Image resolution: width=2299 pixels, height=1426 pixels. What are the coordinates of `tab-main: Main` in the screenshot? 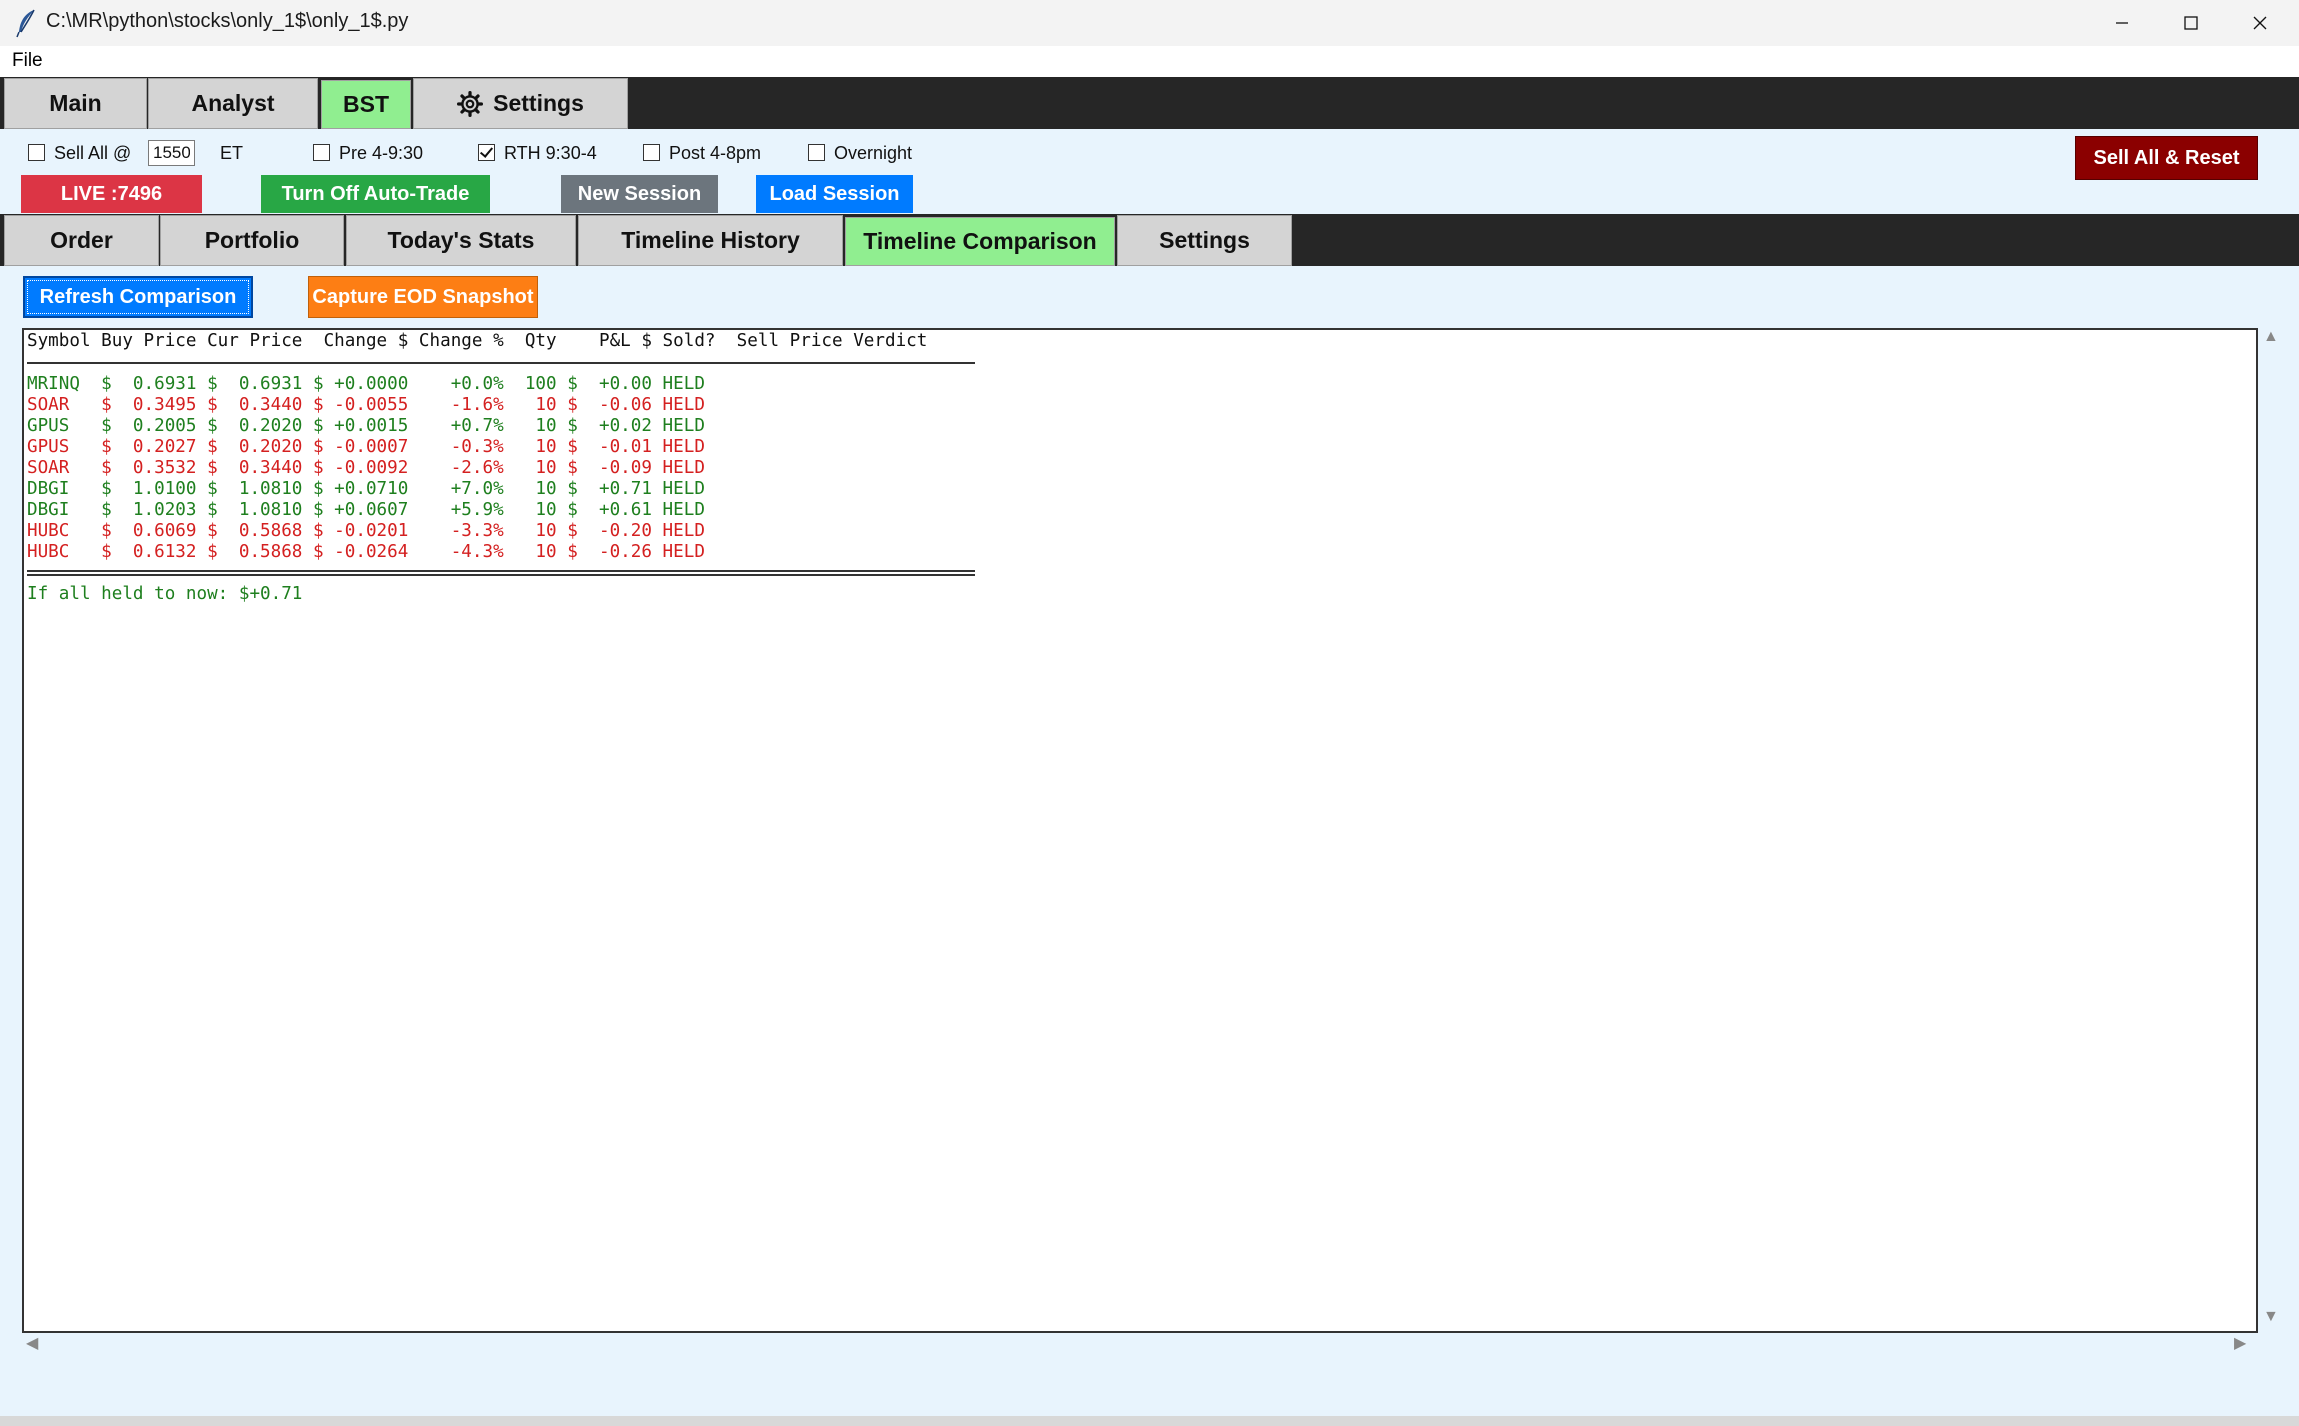 It's located at (75, 103).